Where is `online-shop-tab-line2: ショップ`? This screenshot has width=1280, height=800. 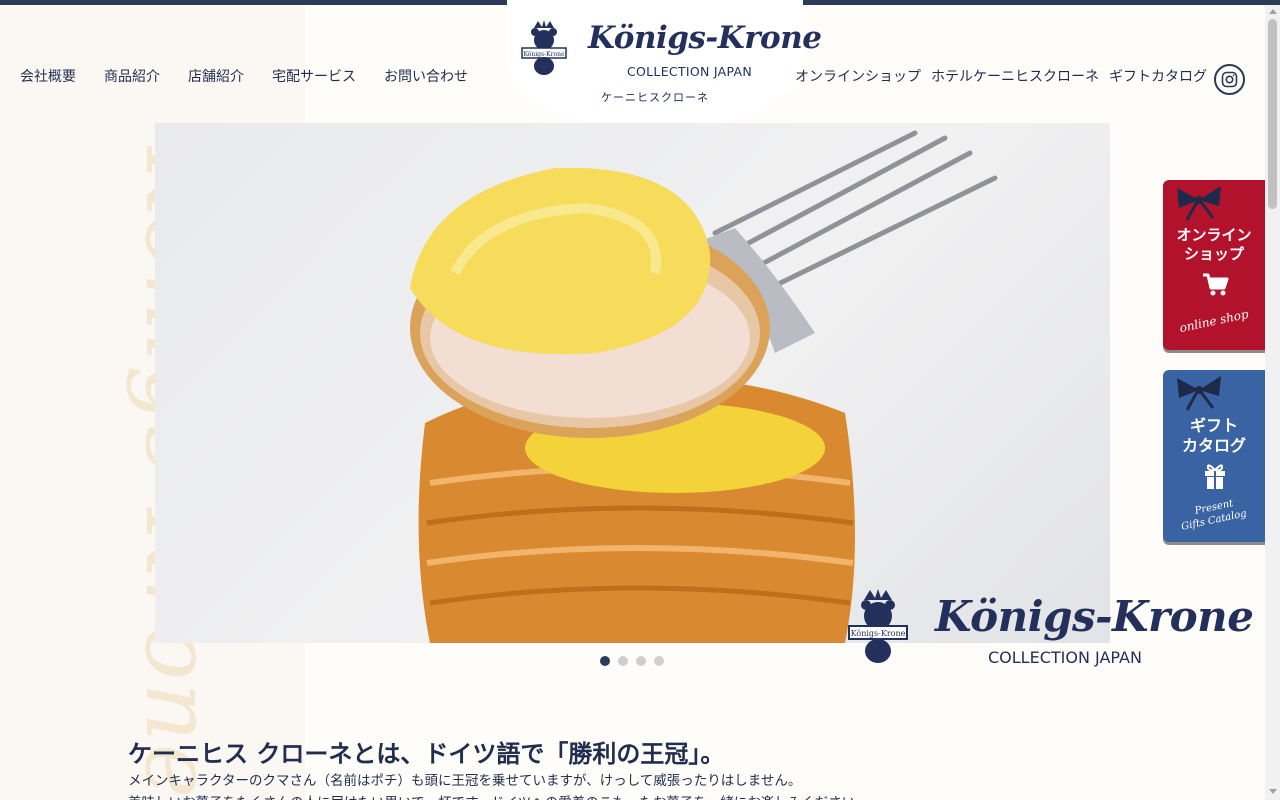 online-shop-tab-line2: ショップ is located at coordinates (1213, 254).